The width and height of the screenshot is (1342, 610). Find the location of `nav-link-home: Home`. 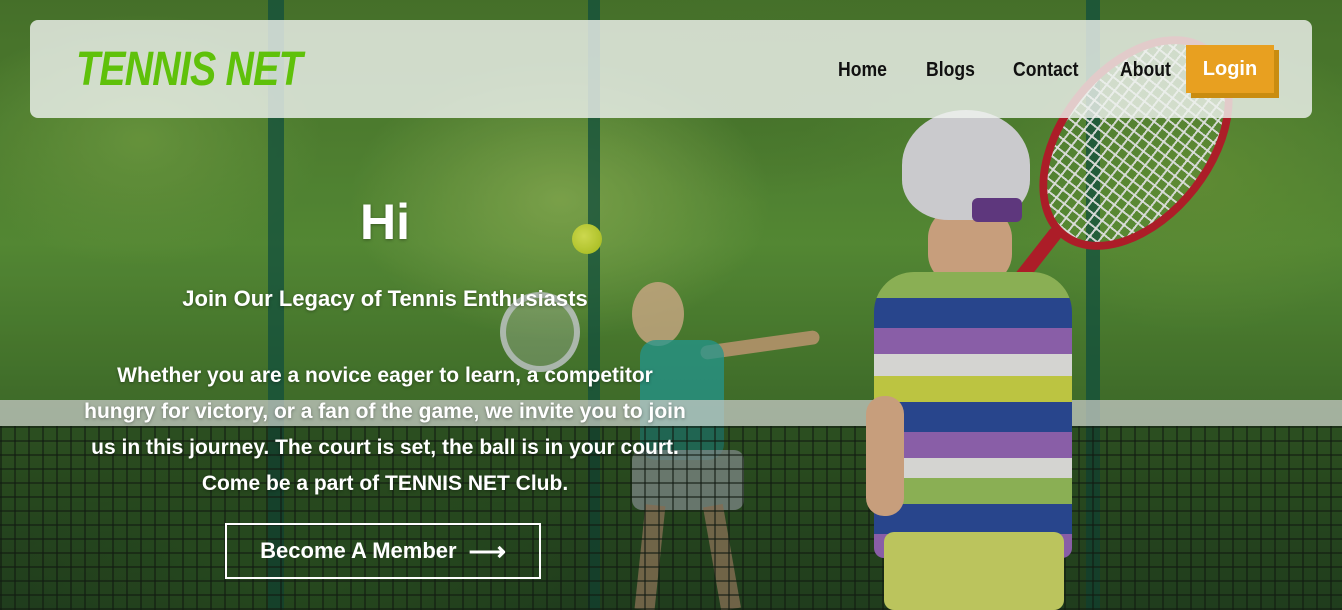

nav-link-home: Home is located at coordinates (862, 70).